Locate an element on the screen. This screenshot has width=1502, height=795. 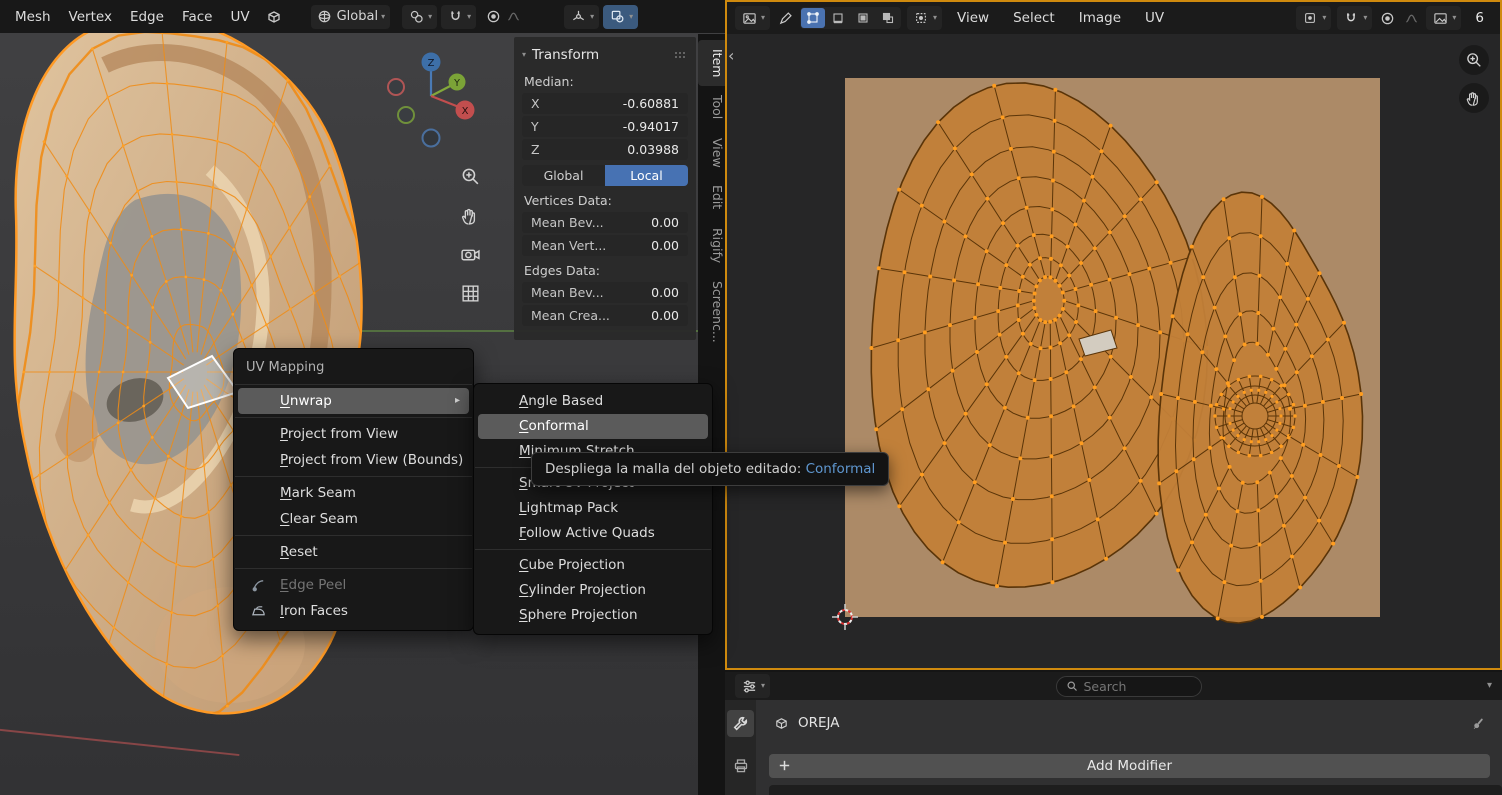
uv-select-island-icon is located at coordinates (888, 18).